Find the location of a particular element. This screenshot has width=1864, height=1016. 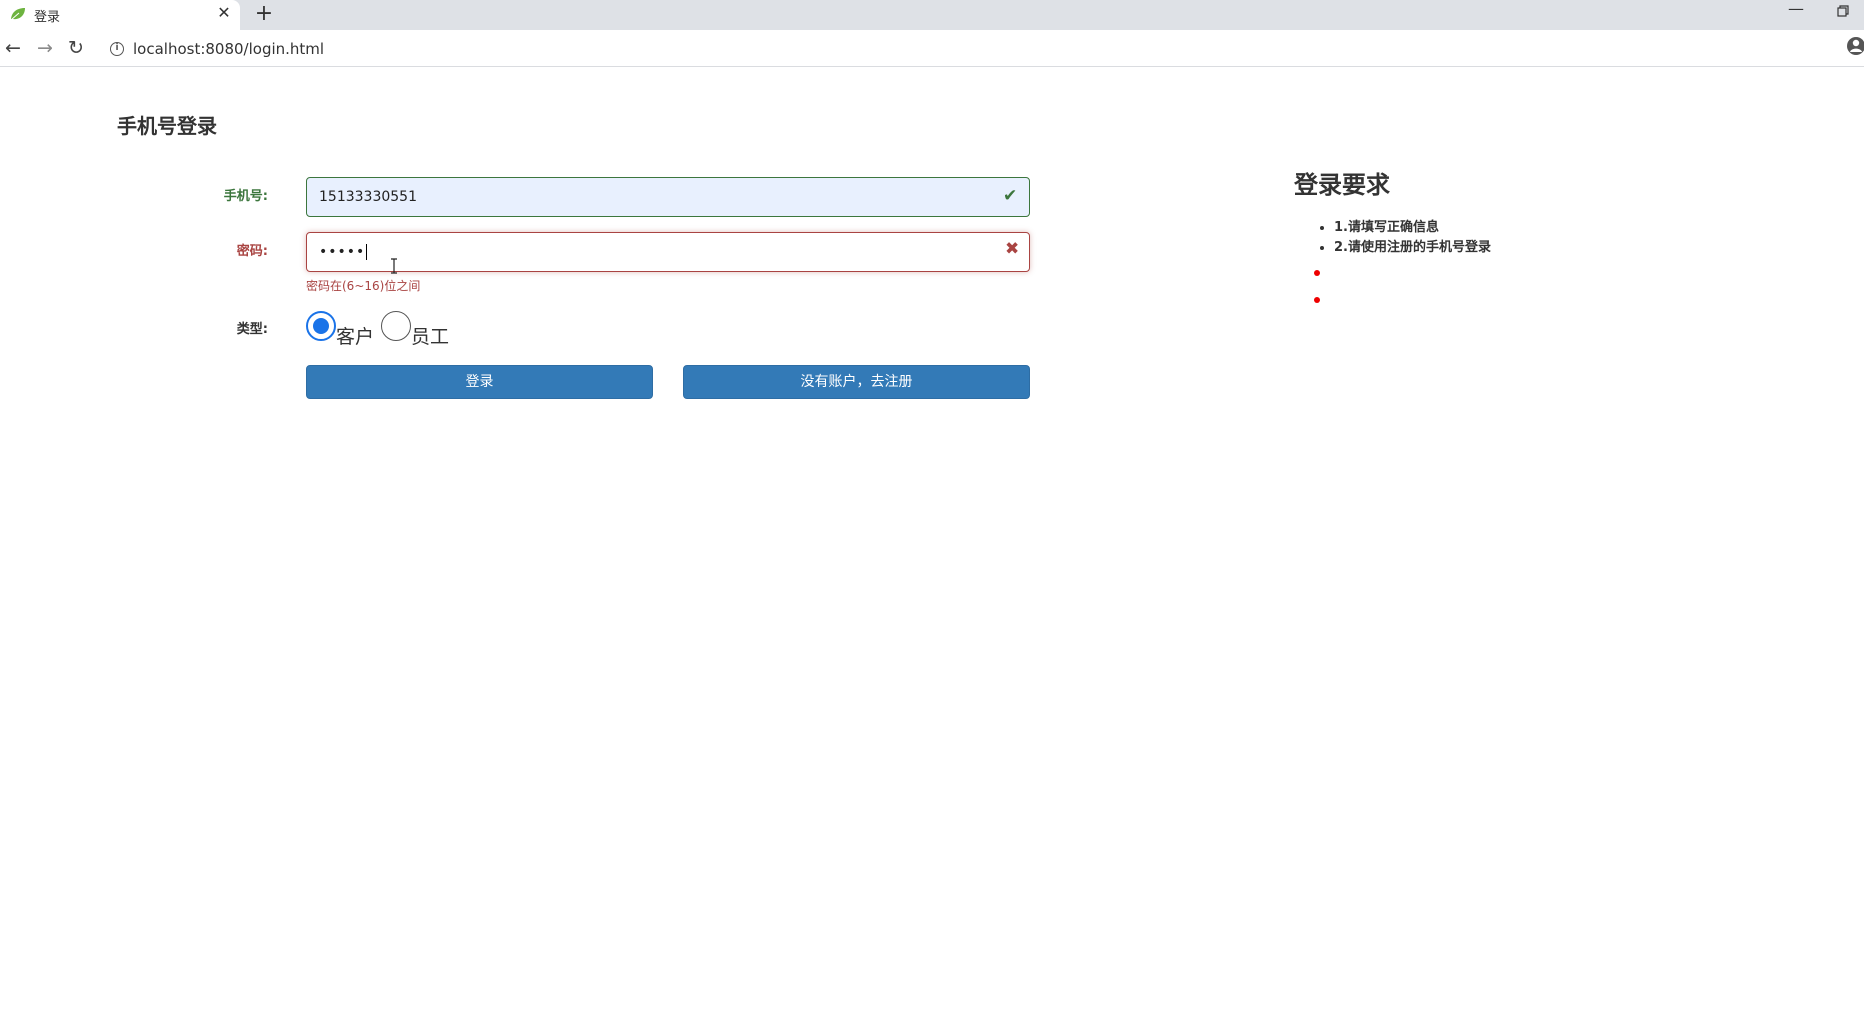

tab-strip: 登录 ✕ + — is located at coordinates (932, 15).